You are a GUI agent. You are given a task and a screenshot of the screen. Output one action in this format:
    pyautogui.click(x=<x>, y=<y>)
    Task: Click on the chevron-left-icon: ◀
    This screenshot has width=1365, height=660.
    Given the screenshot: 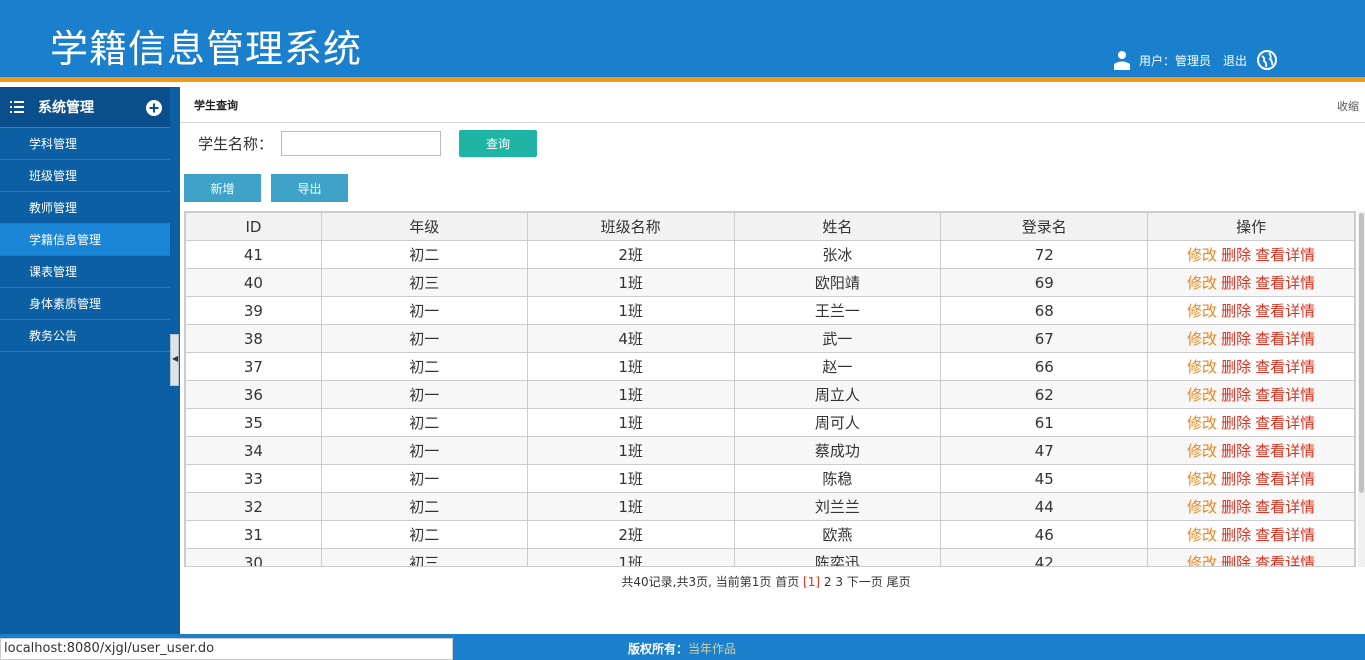 What is the action you would take?
    pyautogui.click(x=175, y=358)
    